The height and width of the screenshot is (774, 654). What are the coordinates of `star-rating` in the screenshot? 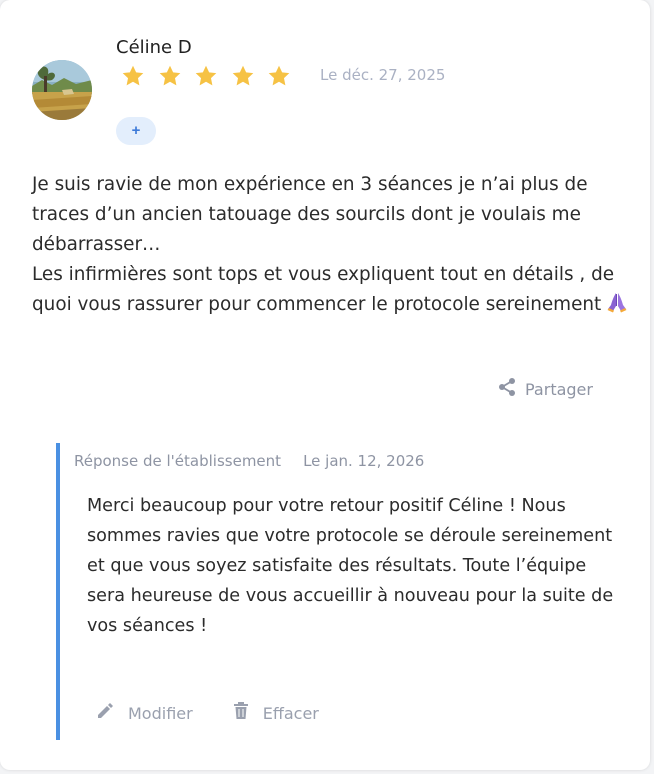 It's located at (211, 76).